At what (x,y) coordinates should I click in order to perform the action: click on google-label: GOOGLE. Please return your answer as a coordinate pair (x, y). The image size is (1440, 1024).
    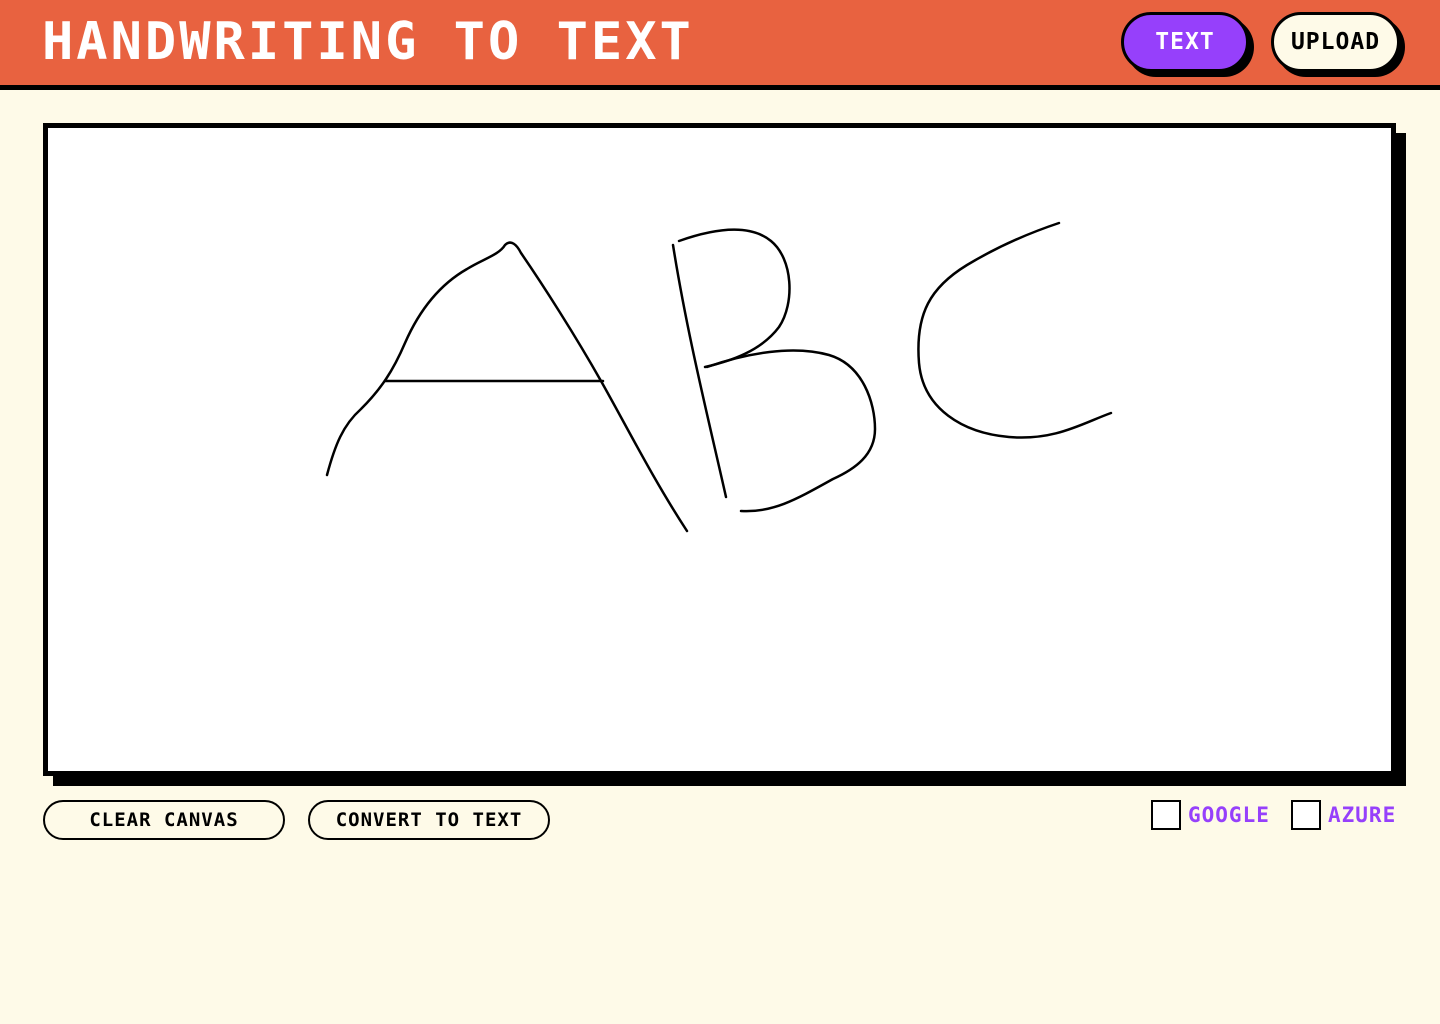
    Looking at the image, I should click on (1229, 815).